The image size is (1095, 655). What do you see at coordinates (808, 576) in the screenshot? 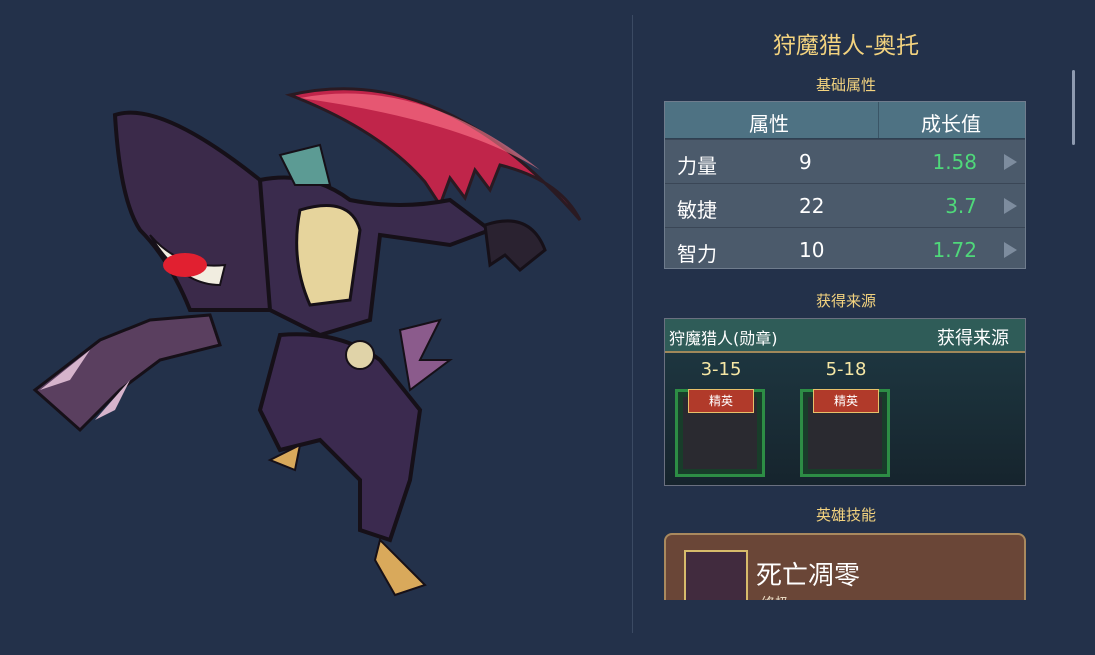
I see `skill-name: 死亡凋零` at bounding box center [808, 576].